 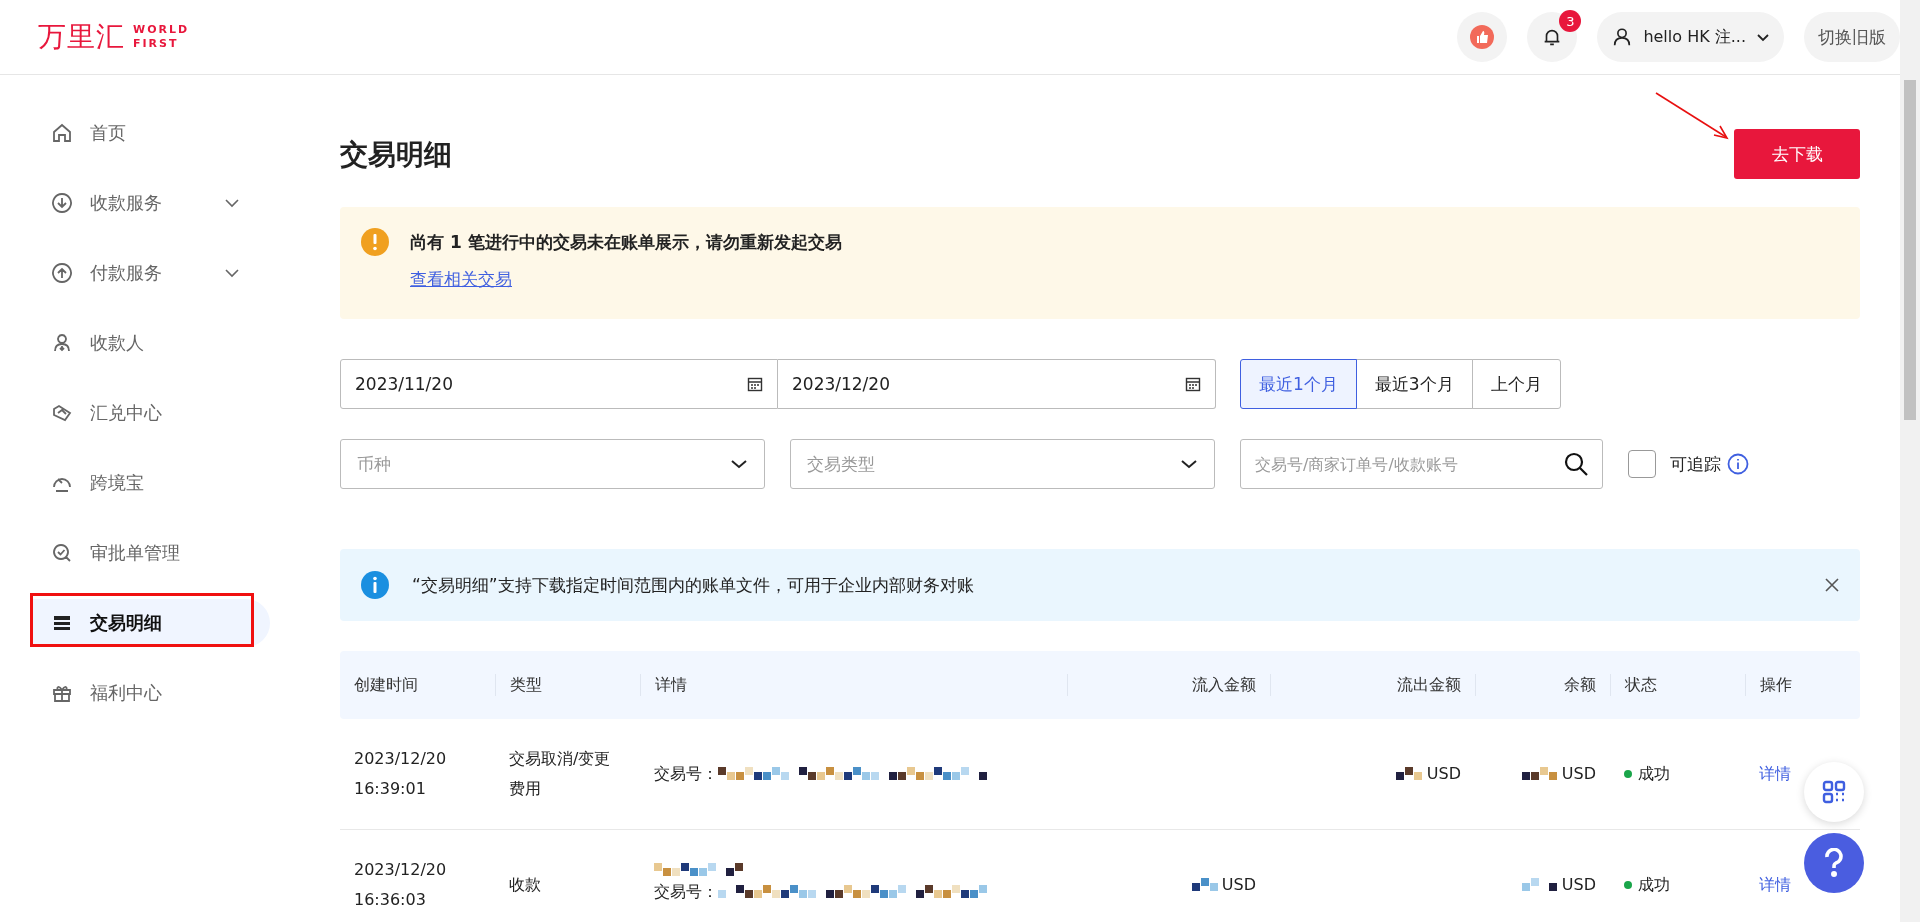 What do you see at coordinates (1570, 21) in the screenshot?
I see `notification-badge: 3` at bounding box center [1570, 21].